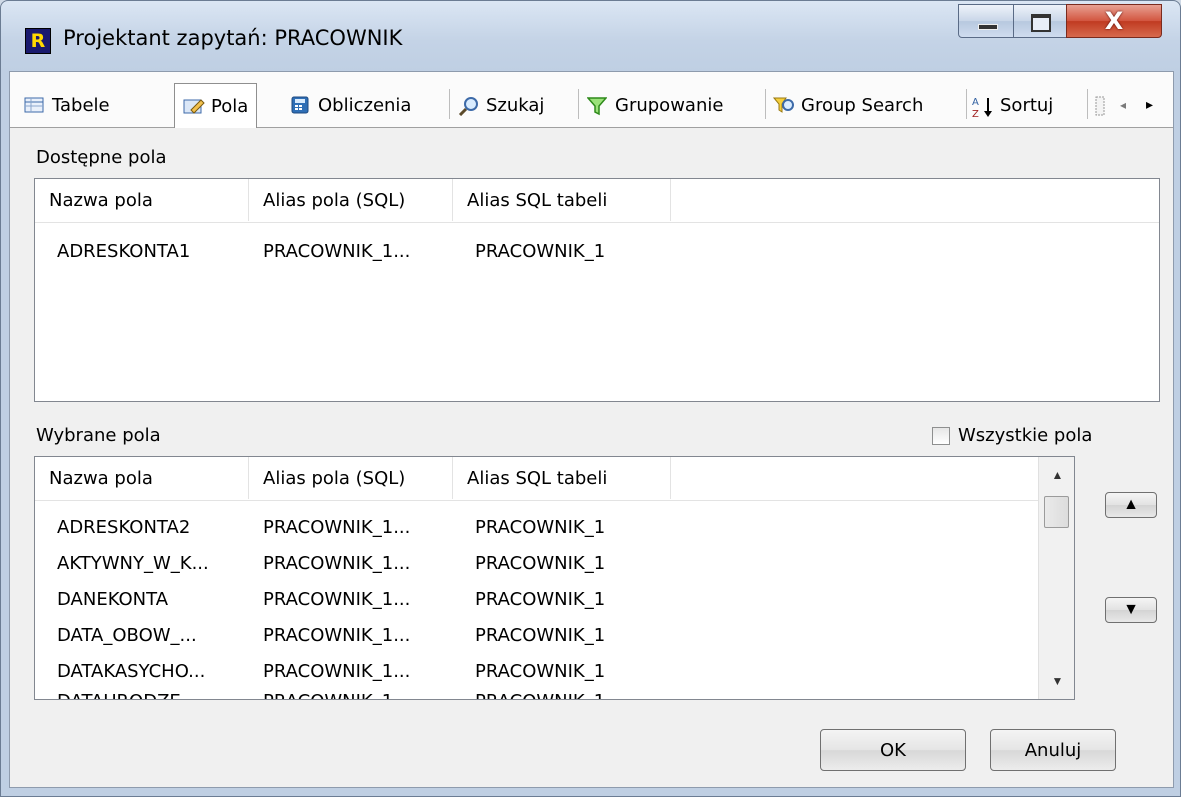 The height and width of the screenshot is (797, 1181). Describe the element at coordinates (941, 436) in the screenshot. I see `all-fields-checkbox` at that location.